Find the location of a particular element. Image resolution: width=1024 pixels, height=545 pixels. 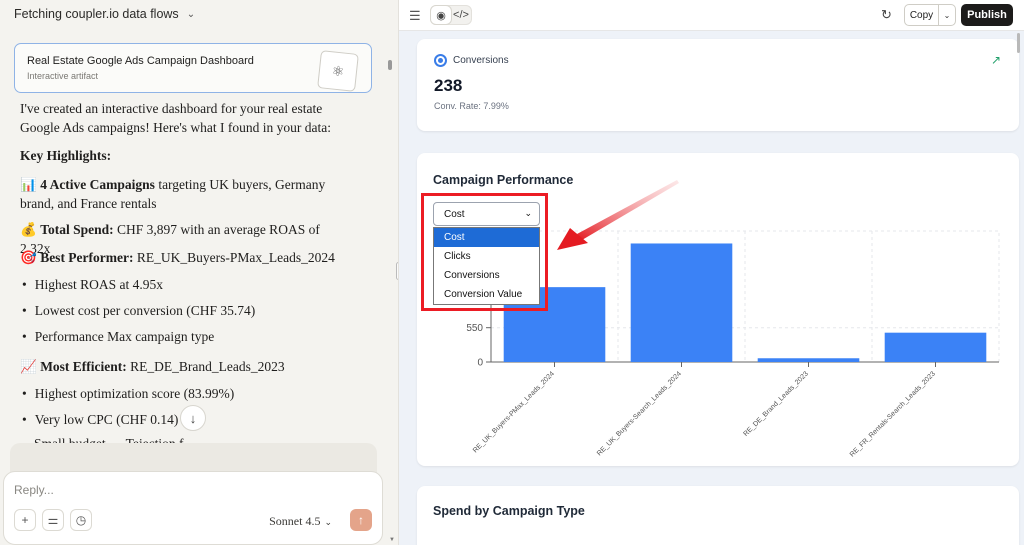

artifact-subtitle: Interactive artifact is located at coordinates (63, 76).